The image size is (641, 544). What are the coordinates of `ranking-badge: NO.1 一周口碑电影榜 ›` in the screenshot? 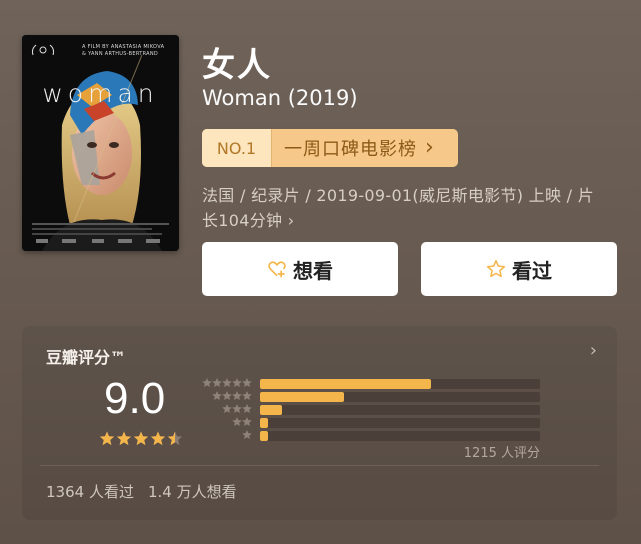 It's located at (330, 148).